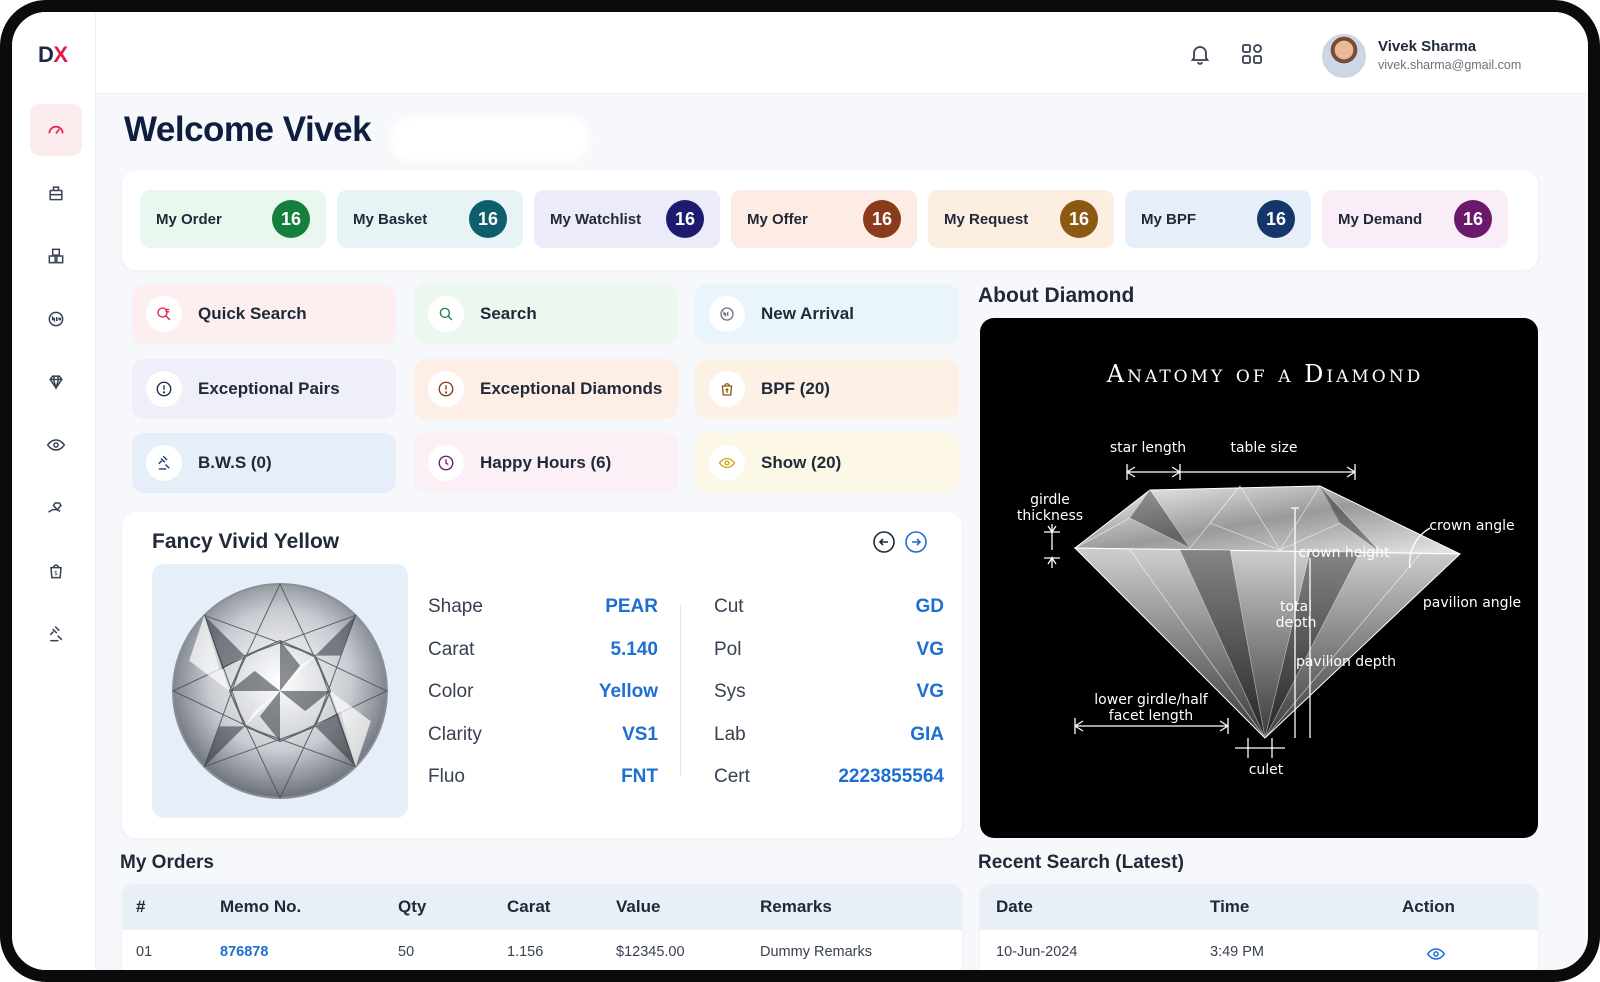  I want to click on spec-row-lab: Lab GIA, so click(829, 736).